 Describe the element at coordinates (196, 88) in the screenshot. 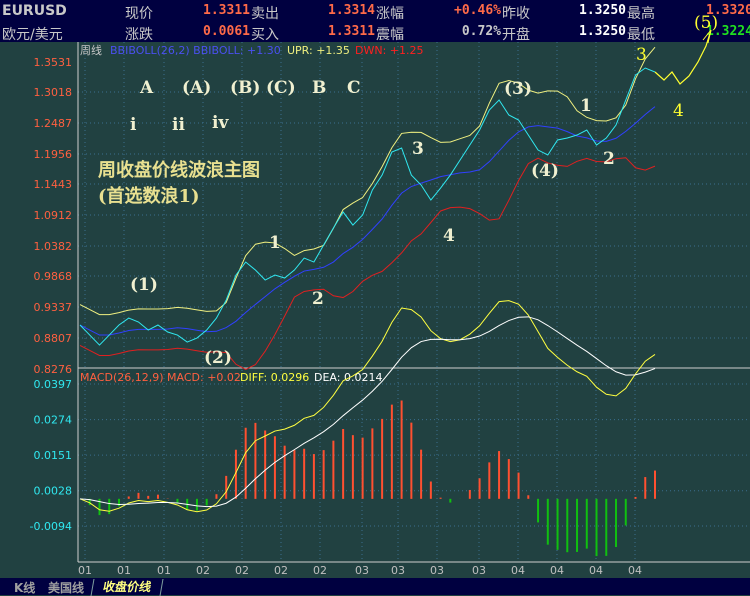

I see `wave-label: (A)` at that location.